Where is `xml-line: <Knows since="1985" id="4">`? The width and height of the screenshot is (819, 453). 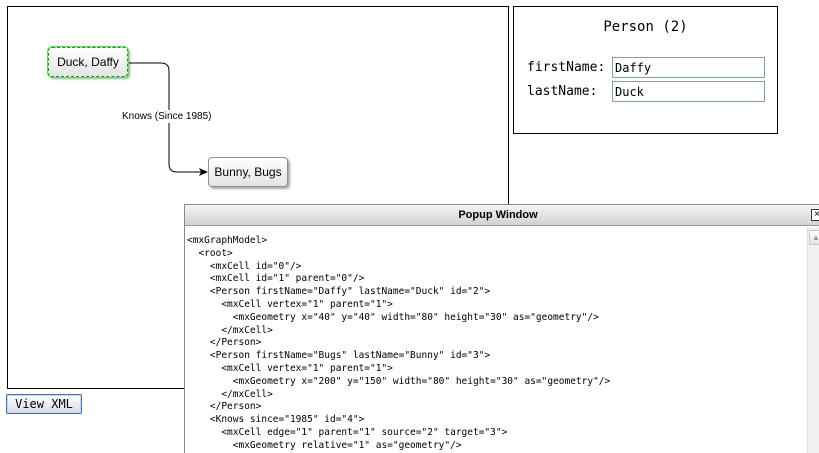
xml-line: <Knows since="1985" id="4"> is located at coordinates (276, 420).